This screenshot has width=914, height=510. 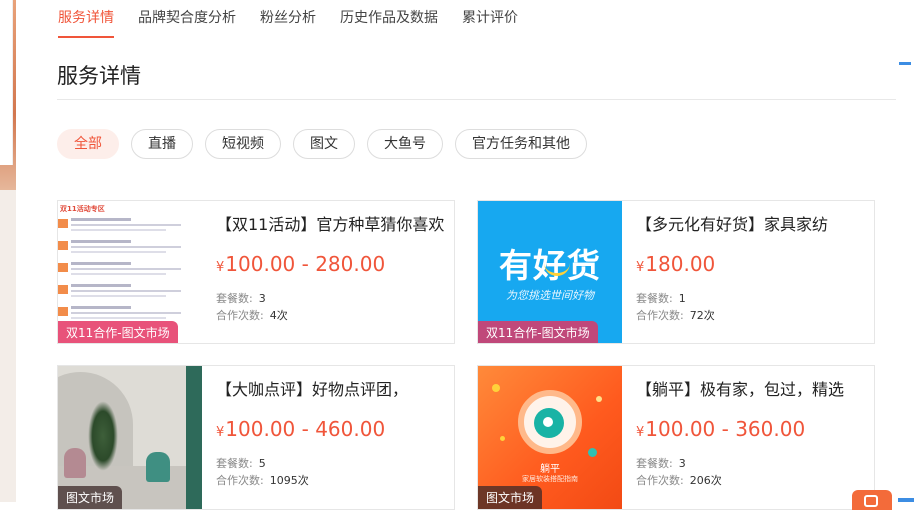 I want to click on detail-tabs: 服务详情 品牌契合度分析 粉丝分析 历史作品及数据 累计评价, so click(x=288, y=19).